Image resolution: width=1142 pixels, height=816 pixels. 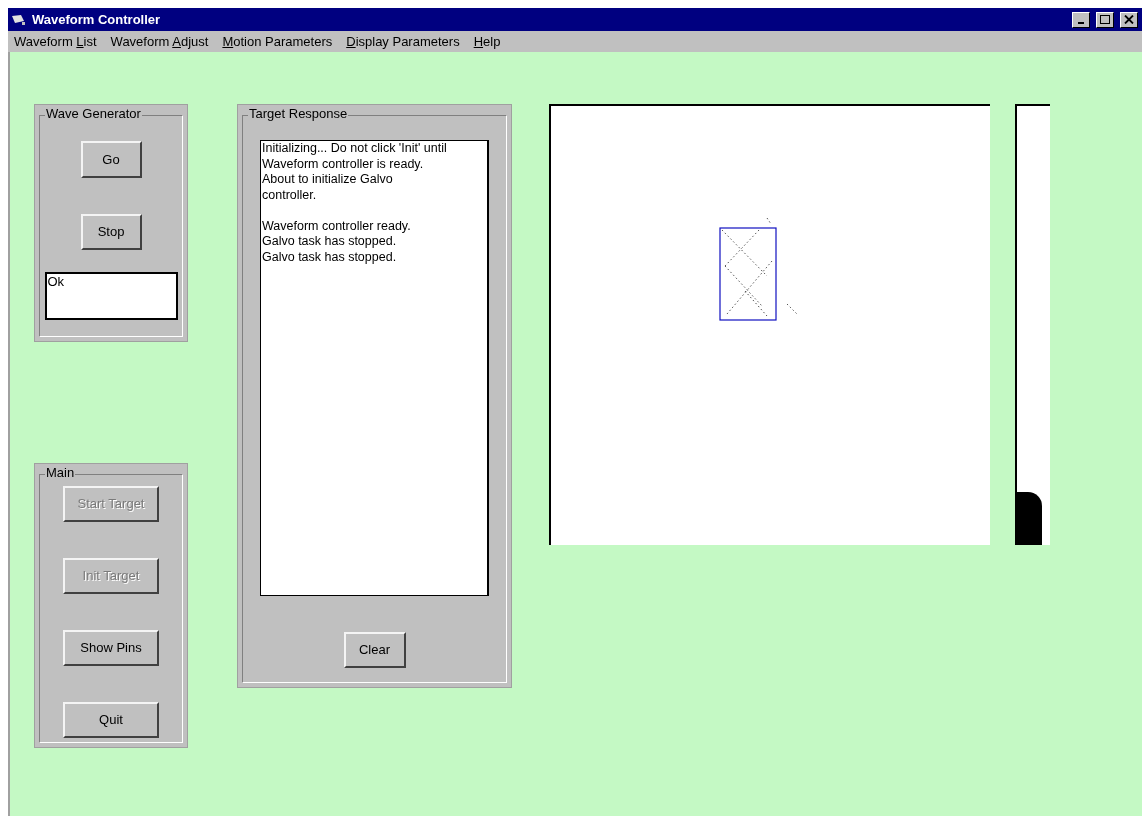 I want to click on maximize-button, so click(x=1105, y=19).